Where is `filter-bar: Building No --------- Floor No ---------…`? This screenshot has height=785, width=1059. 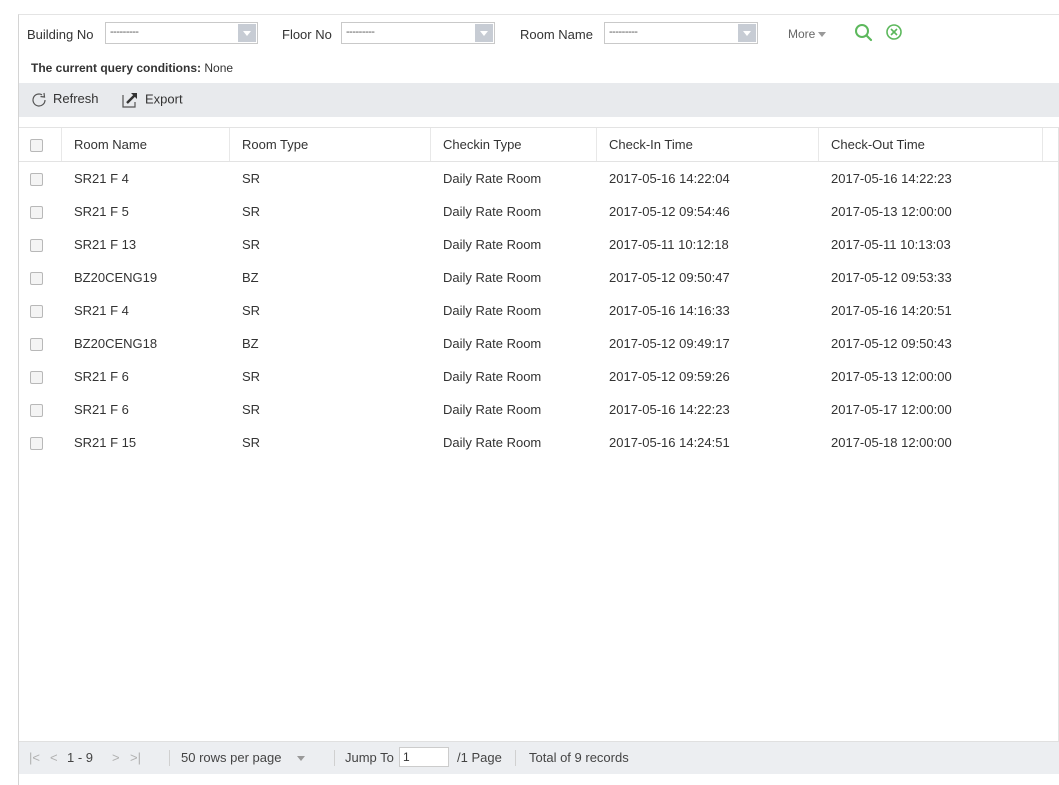
filter-bar: Building No --------- Floor No ---------… is located at coordinates (539, 35).